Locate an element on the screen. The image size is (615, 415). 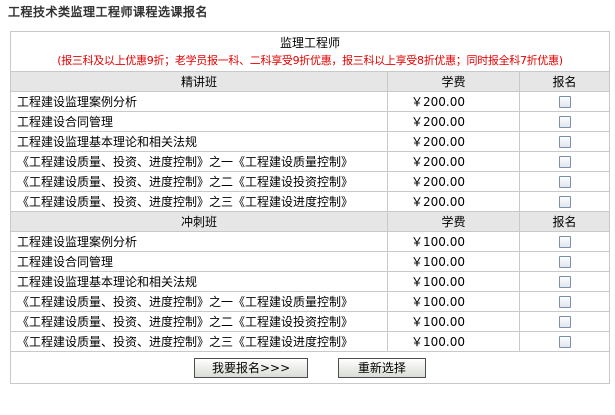
course-row: 《工程建设质量、投资、进度控制》之二《工程建设投资控制》 ￥200.00 is located at coordinates (310, 181).